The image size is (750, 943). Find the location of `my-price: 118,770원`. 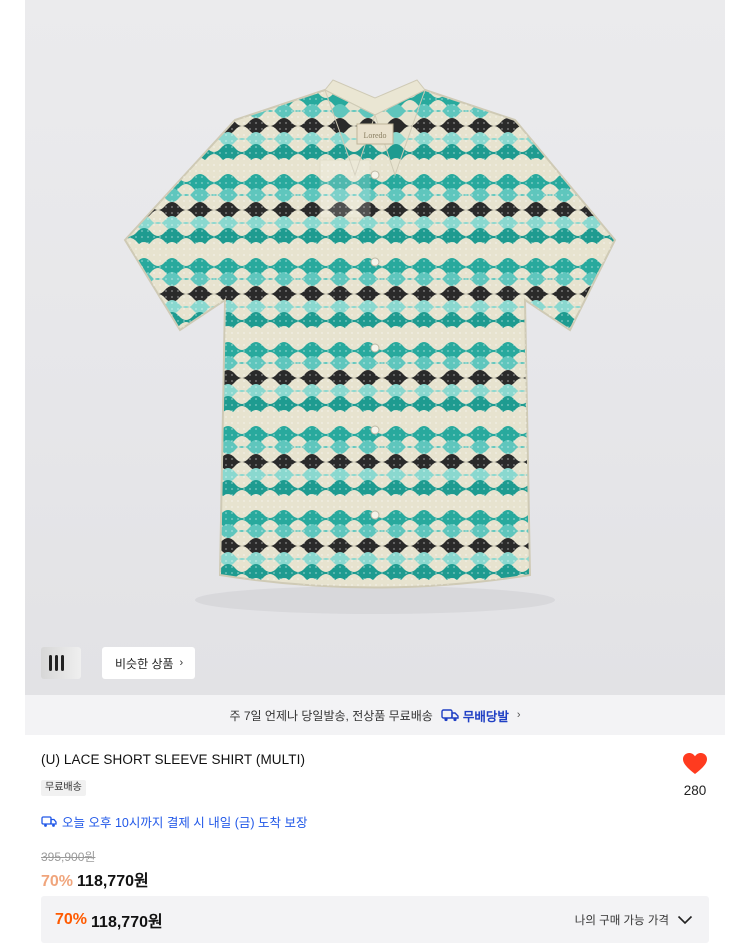

my-price: 118,770원 is located at coordinates (127, 922).